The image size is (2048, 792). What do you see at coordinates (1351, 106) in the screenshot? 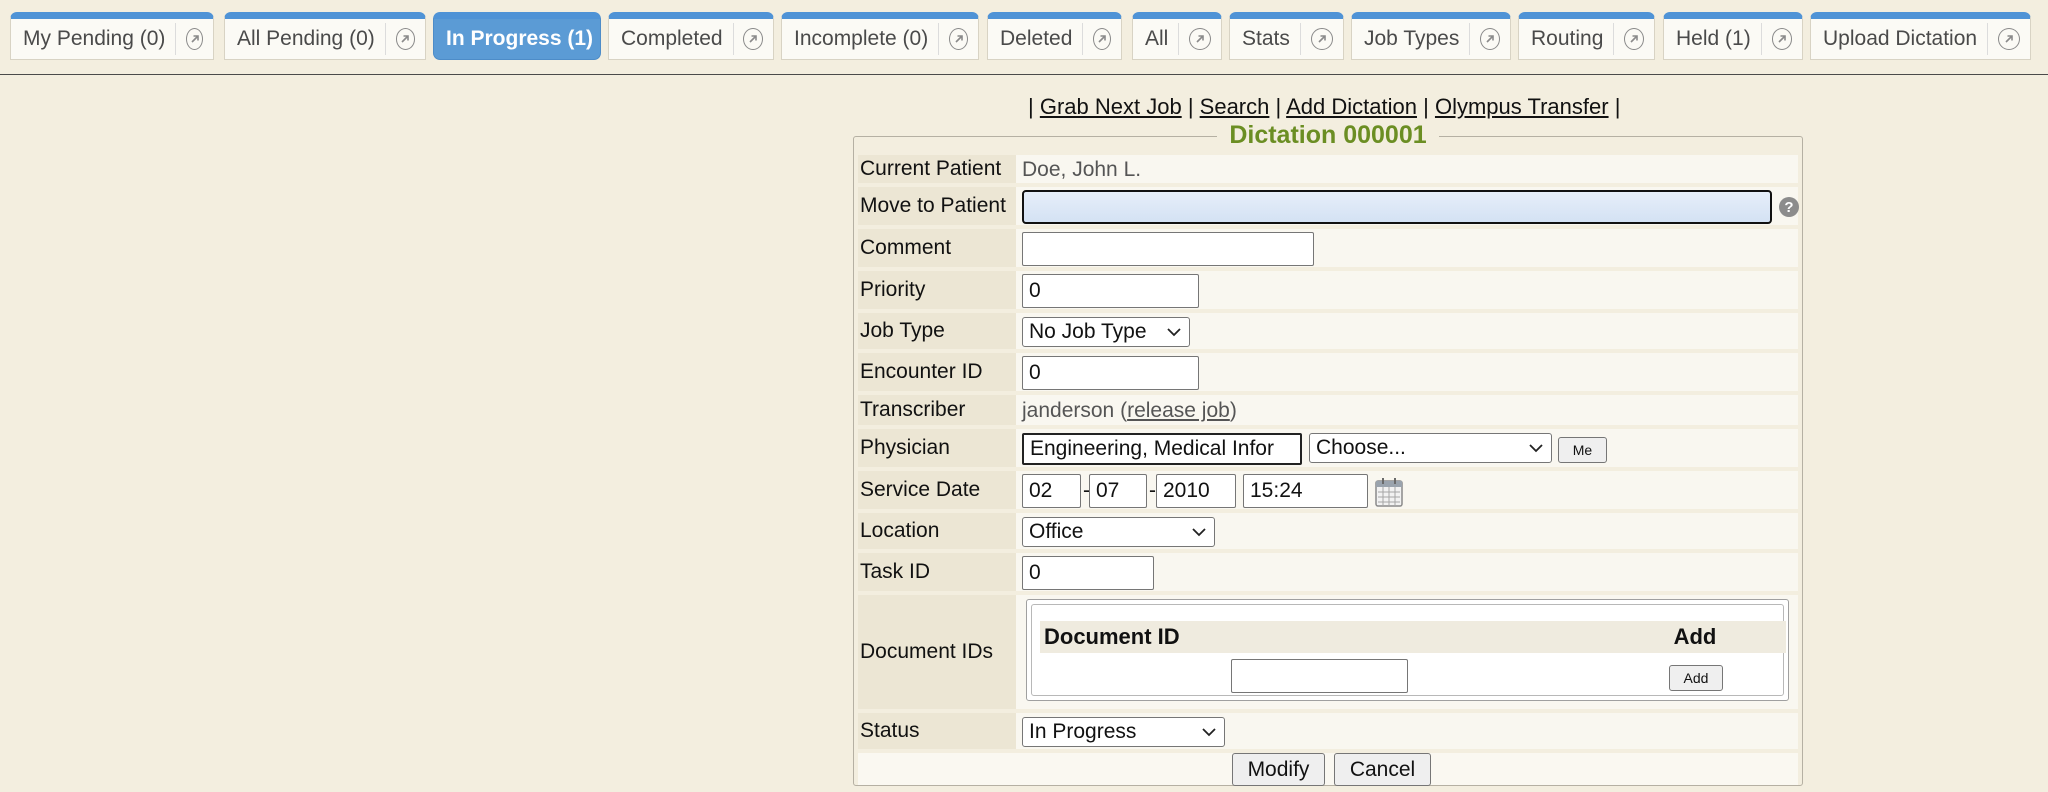
I see `add-dictation-link: Add Dictation` at bounding box center [1351, 106].